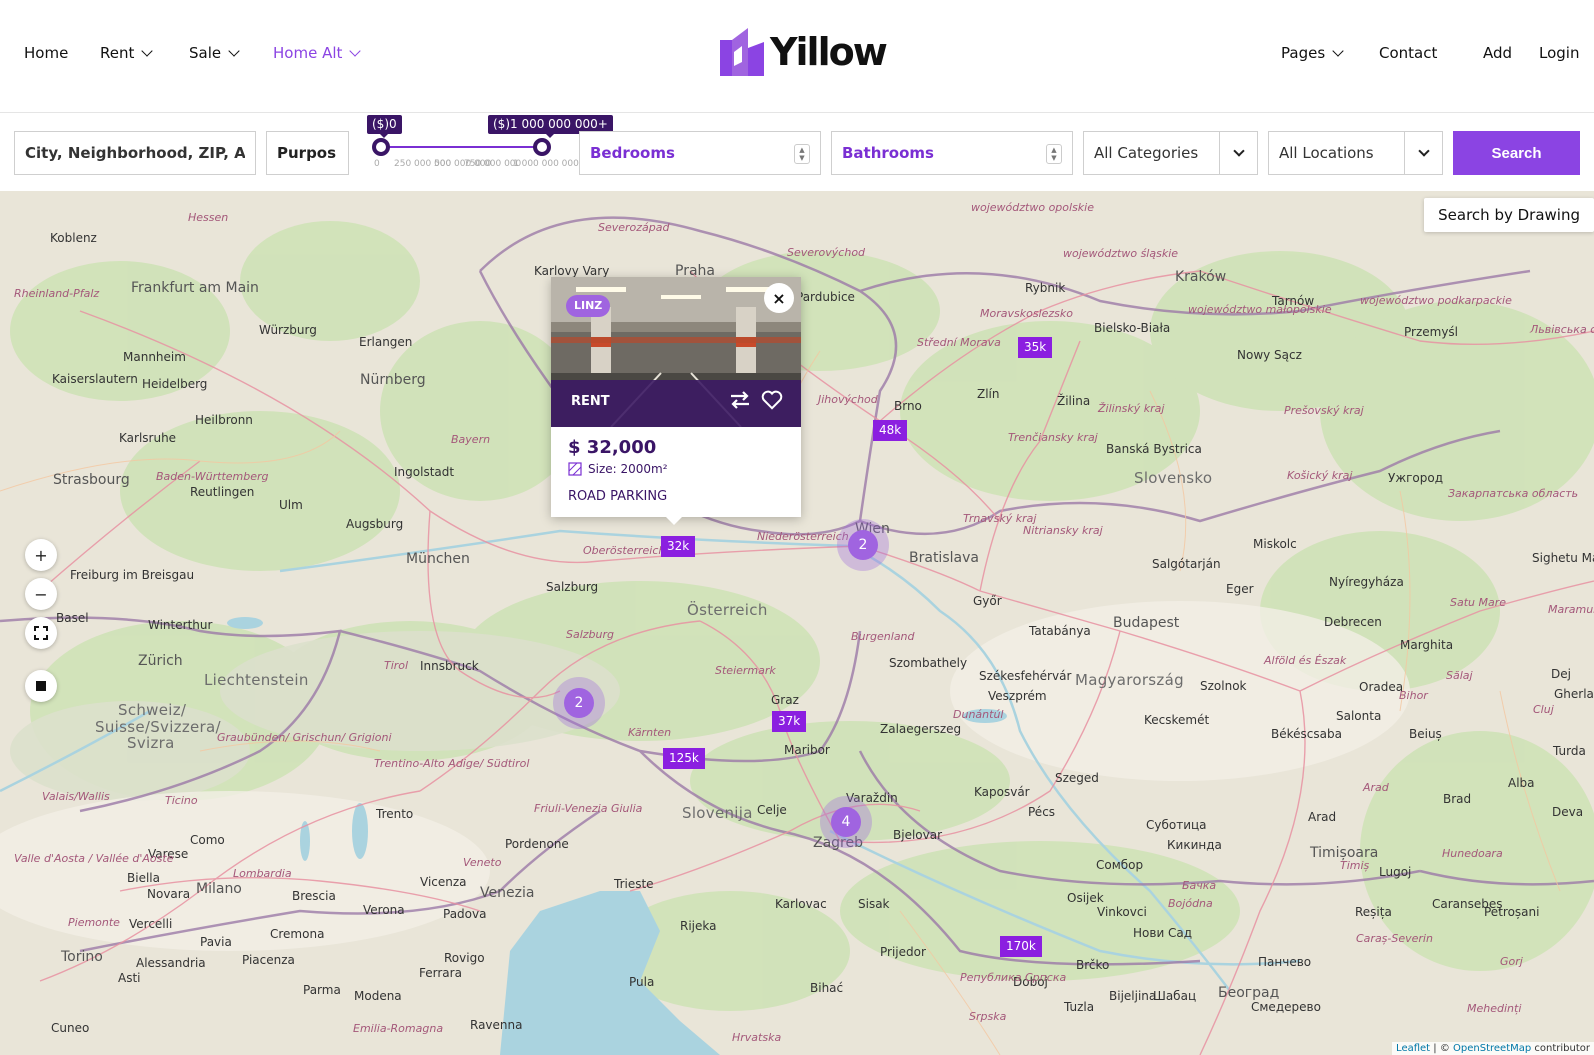 This screenshot has width=1594, height=1055. I want to click on region-label: Kärnten, so click(650, 732).